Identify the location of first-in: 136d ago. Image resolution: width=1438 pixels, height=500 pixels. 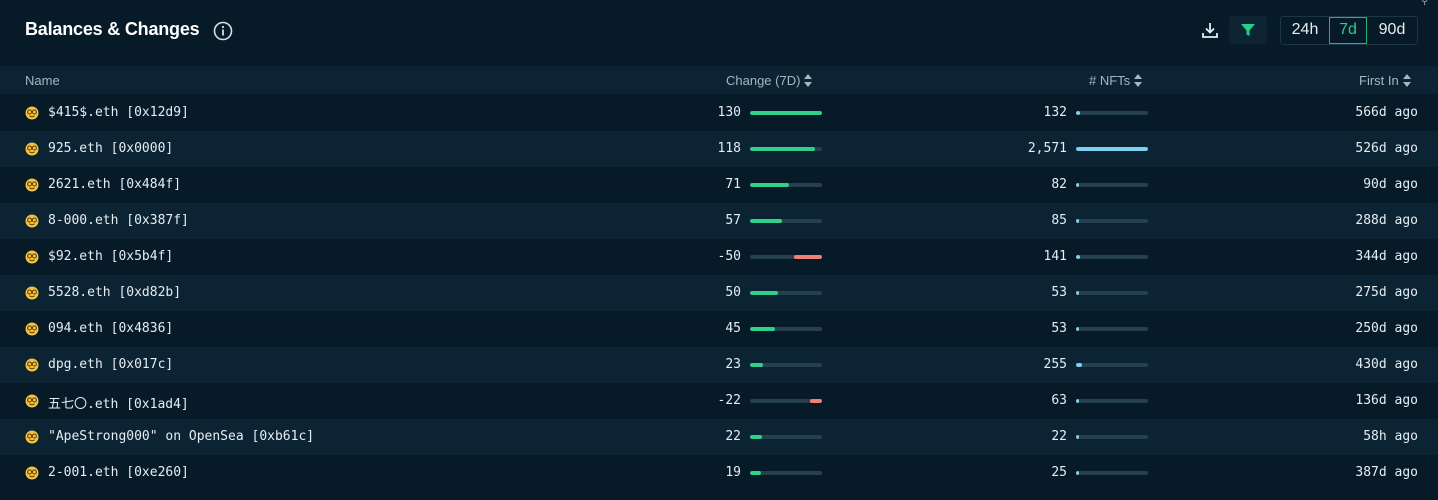
(1386, 400).